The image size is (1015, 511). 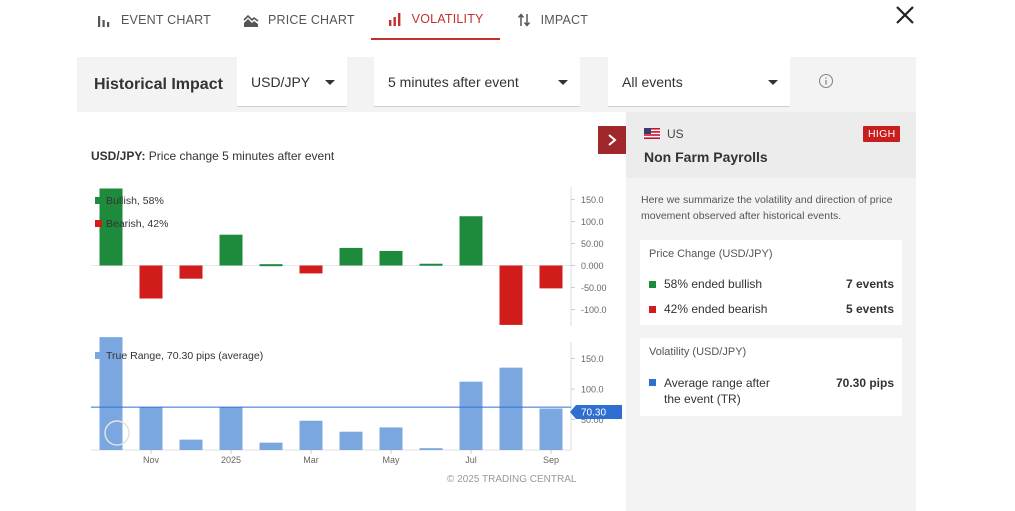 What do you see at coordinates (717, 391) in the screenshot?
I see `average-range-label: Average range after the event (TR)` at bounding box center [717, 391].